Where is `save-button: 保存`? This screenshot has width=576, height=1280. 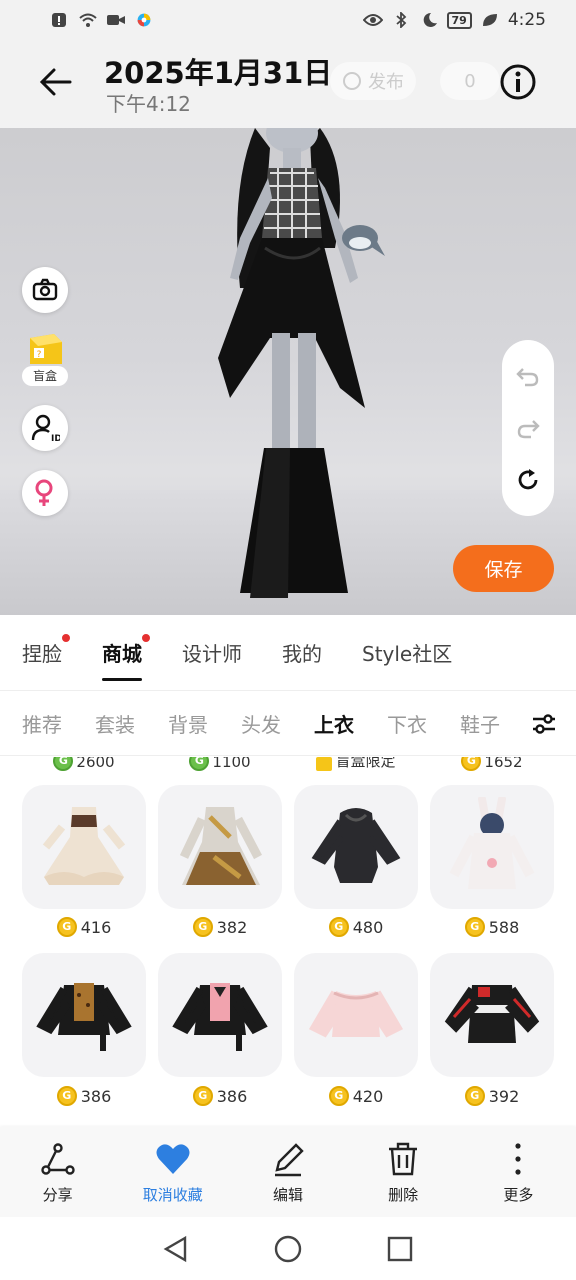 save-button: 保存 is located at coordinates (503, 568).